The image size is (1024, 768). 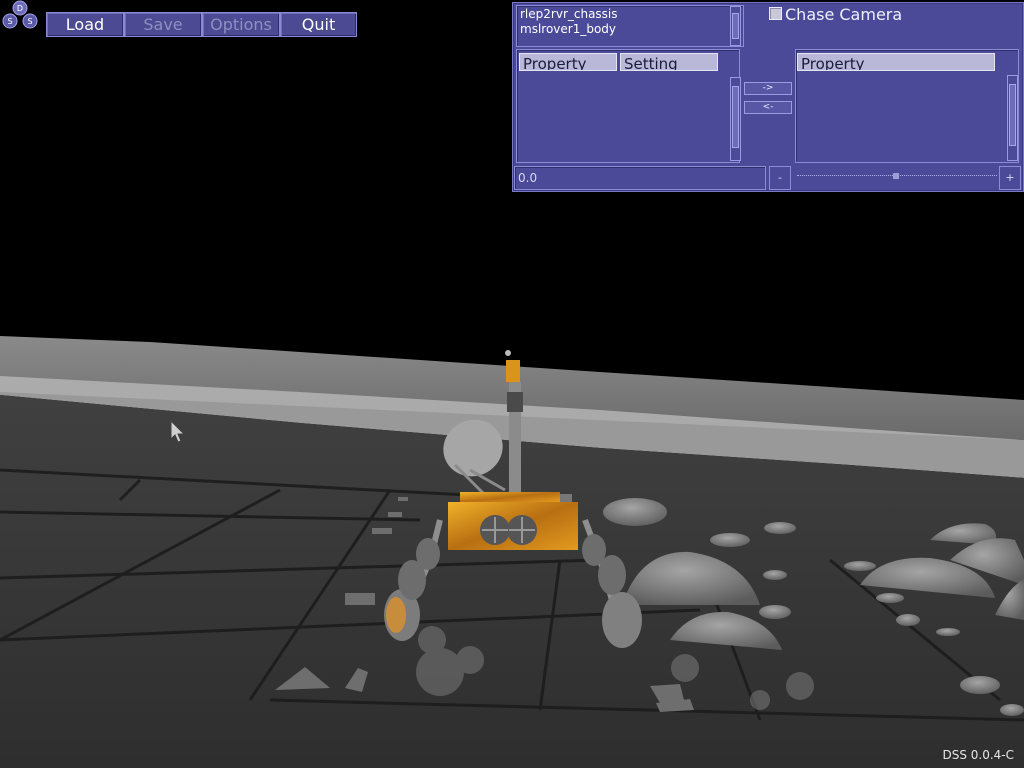 I want to click on object-list-item: mslrover1_body, so click(x=568, y=29).